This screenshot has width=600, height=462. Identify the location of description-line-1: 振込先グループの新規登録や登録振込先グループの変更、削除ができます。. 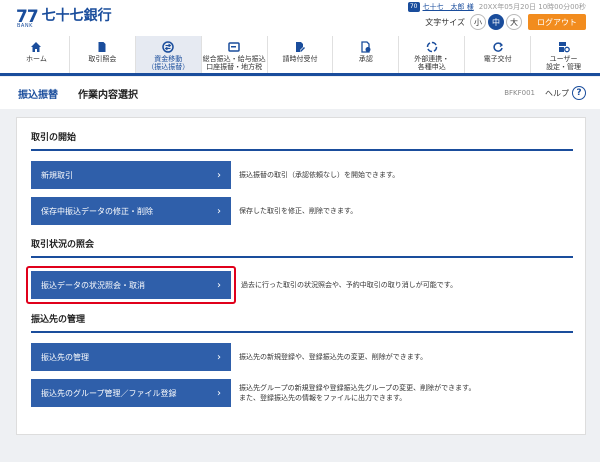
(357, 388).